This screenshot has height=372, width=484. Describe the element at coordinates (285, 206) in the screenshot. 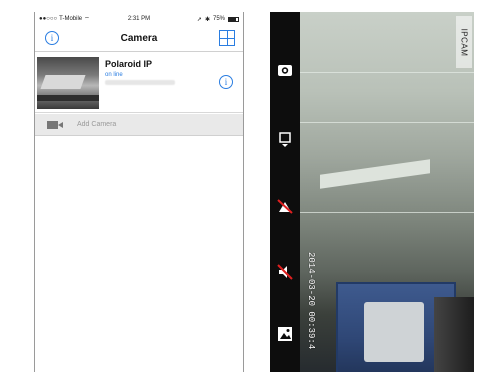

I see `mute-icon` at that location.